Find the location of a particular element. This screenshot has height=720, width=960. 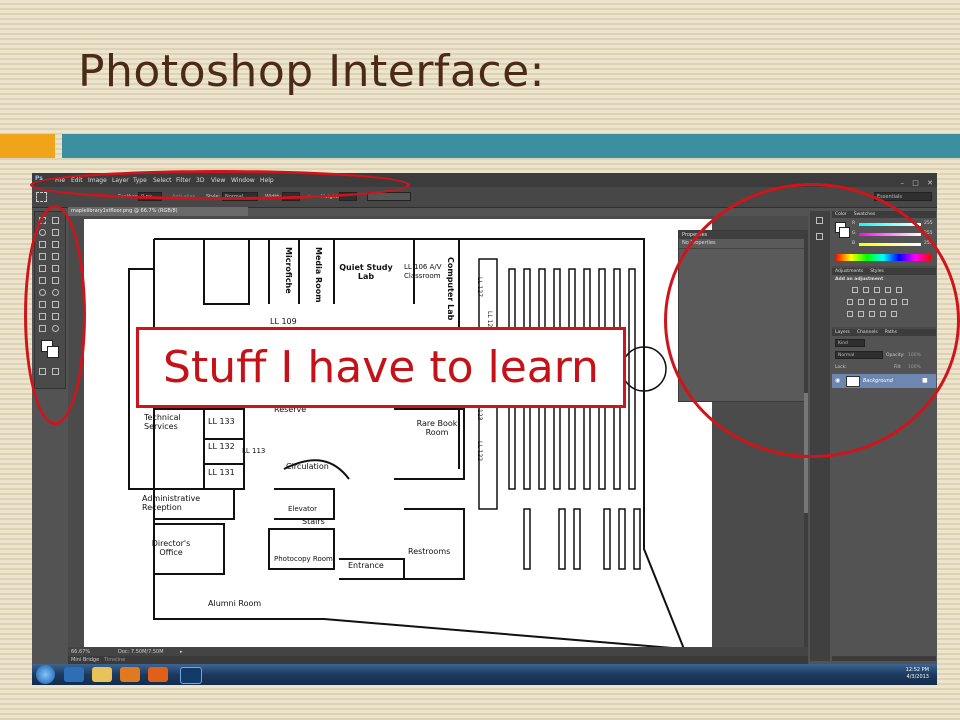

slide-title: Photoshop Interface: is located at coordinates (311, 71).